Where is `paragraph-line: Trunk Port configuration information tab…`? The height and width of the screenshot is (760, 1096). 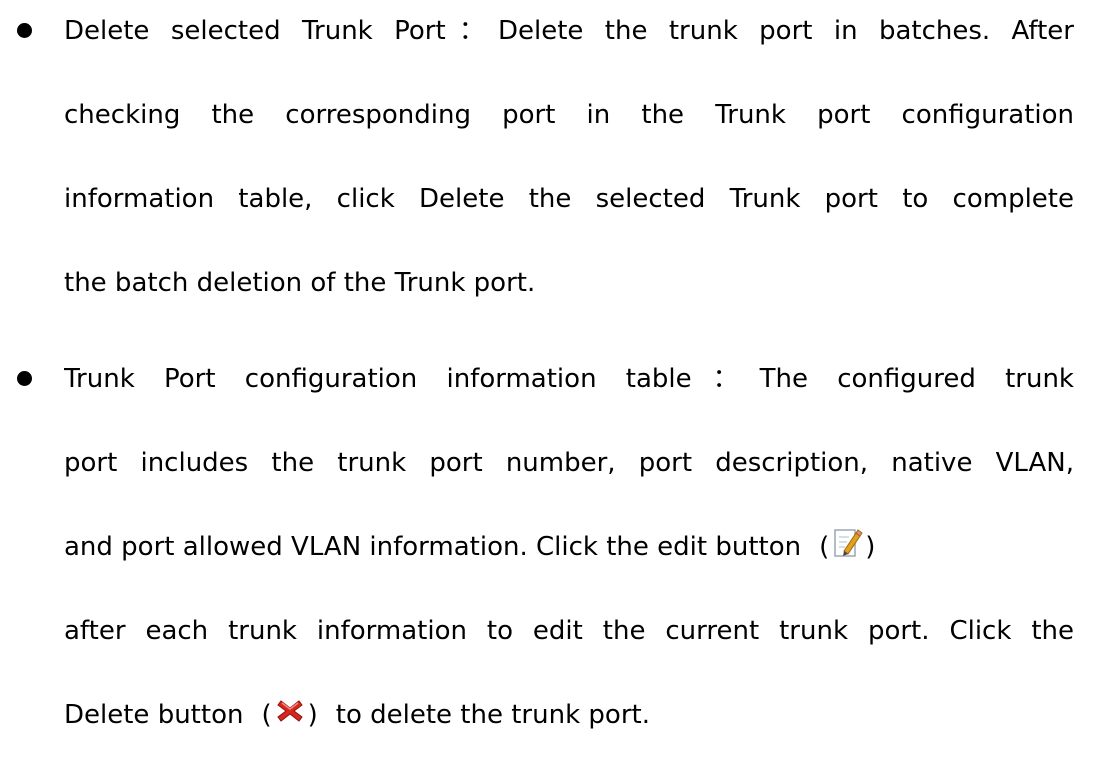
paragraph-line: Trunk Port configuration information tab… is located at coordinates (569, 379).